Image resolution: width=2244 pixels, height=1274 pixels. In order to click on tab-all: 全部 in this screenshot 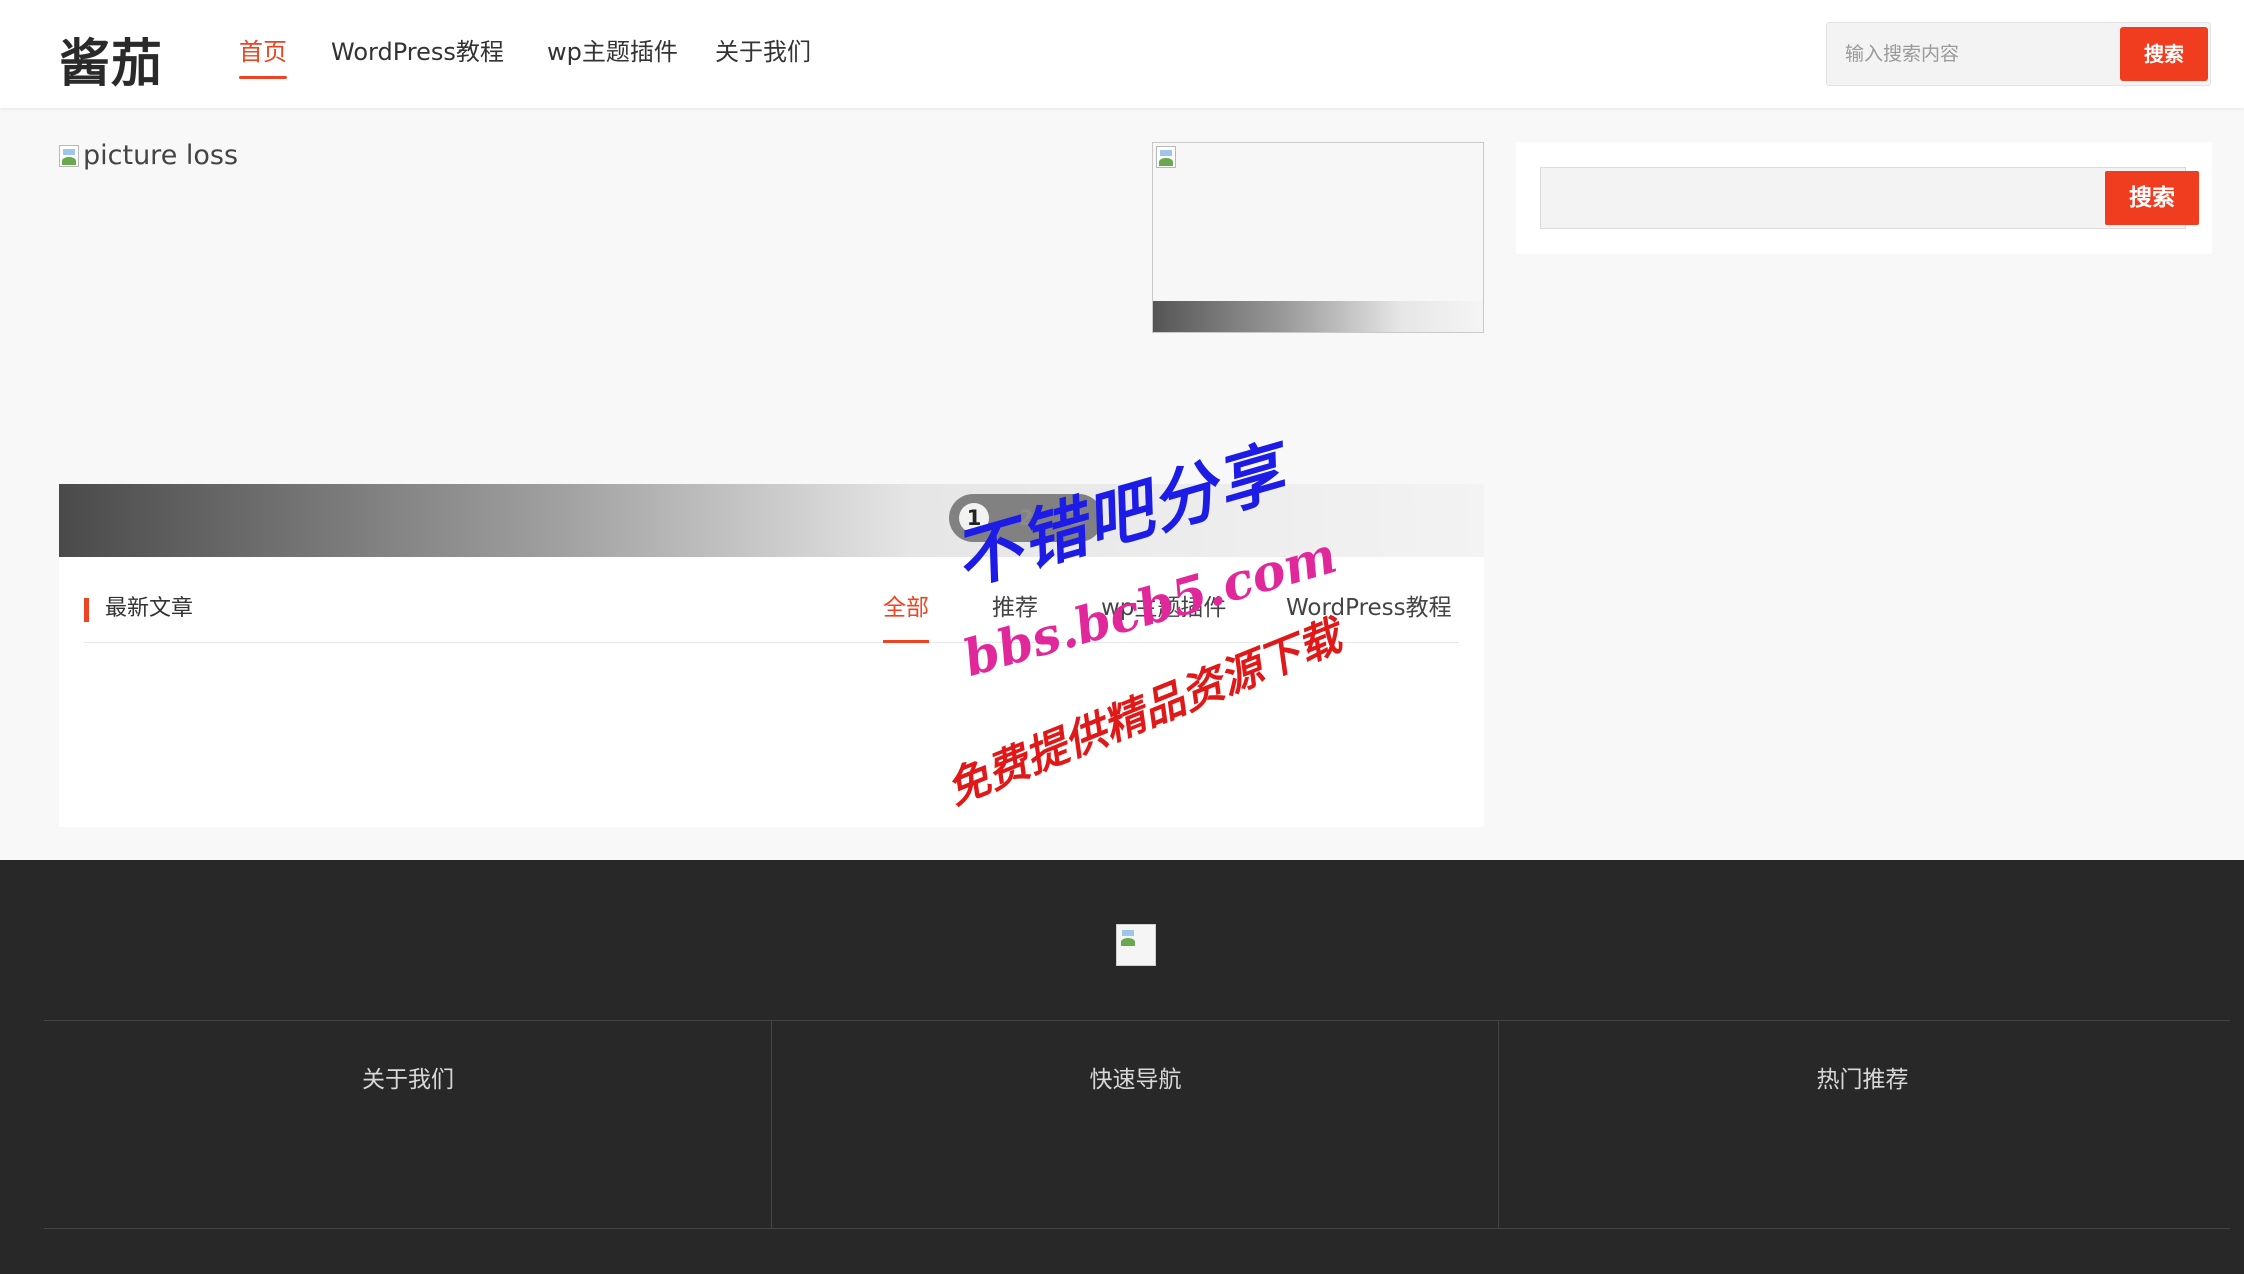, I will do `click(906, 618)`.